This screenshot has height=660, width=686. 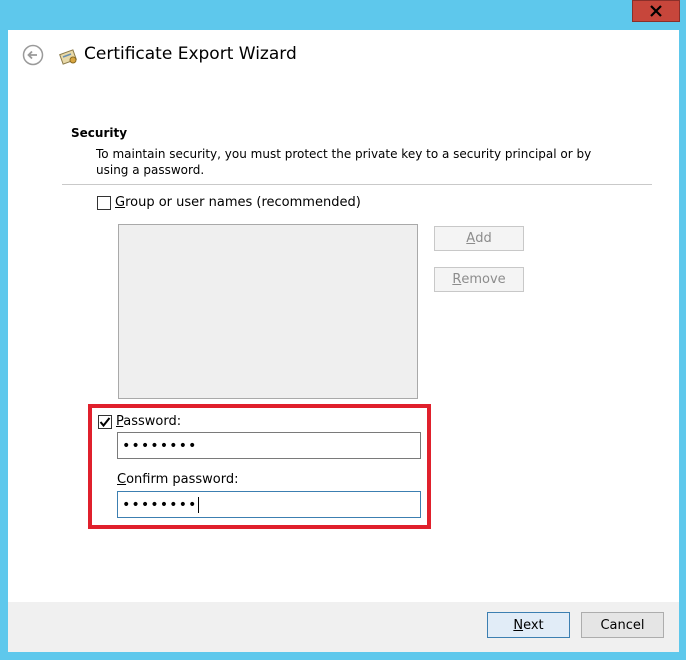 What do you see at coordinates (357, 184) in the screenshot?
I see `separator` at bounding box center [357, 184].